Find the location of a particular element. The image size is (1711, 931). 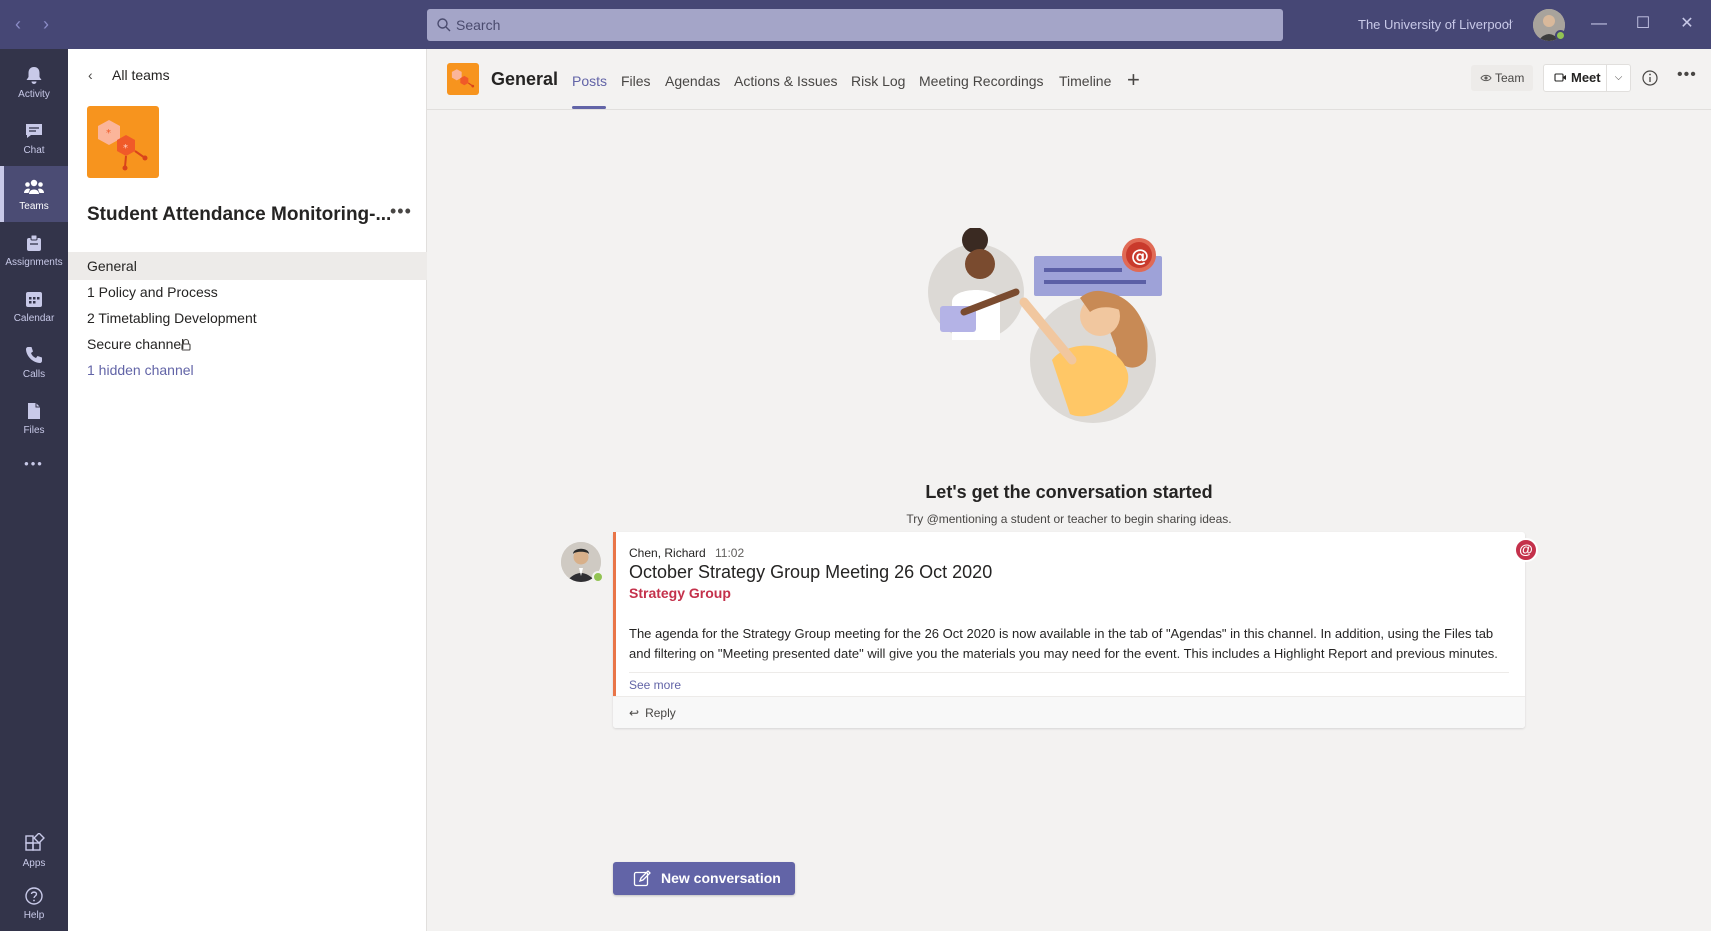

post-timestamp: 11:02 is located at coordinates (730, 553).